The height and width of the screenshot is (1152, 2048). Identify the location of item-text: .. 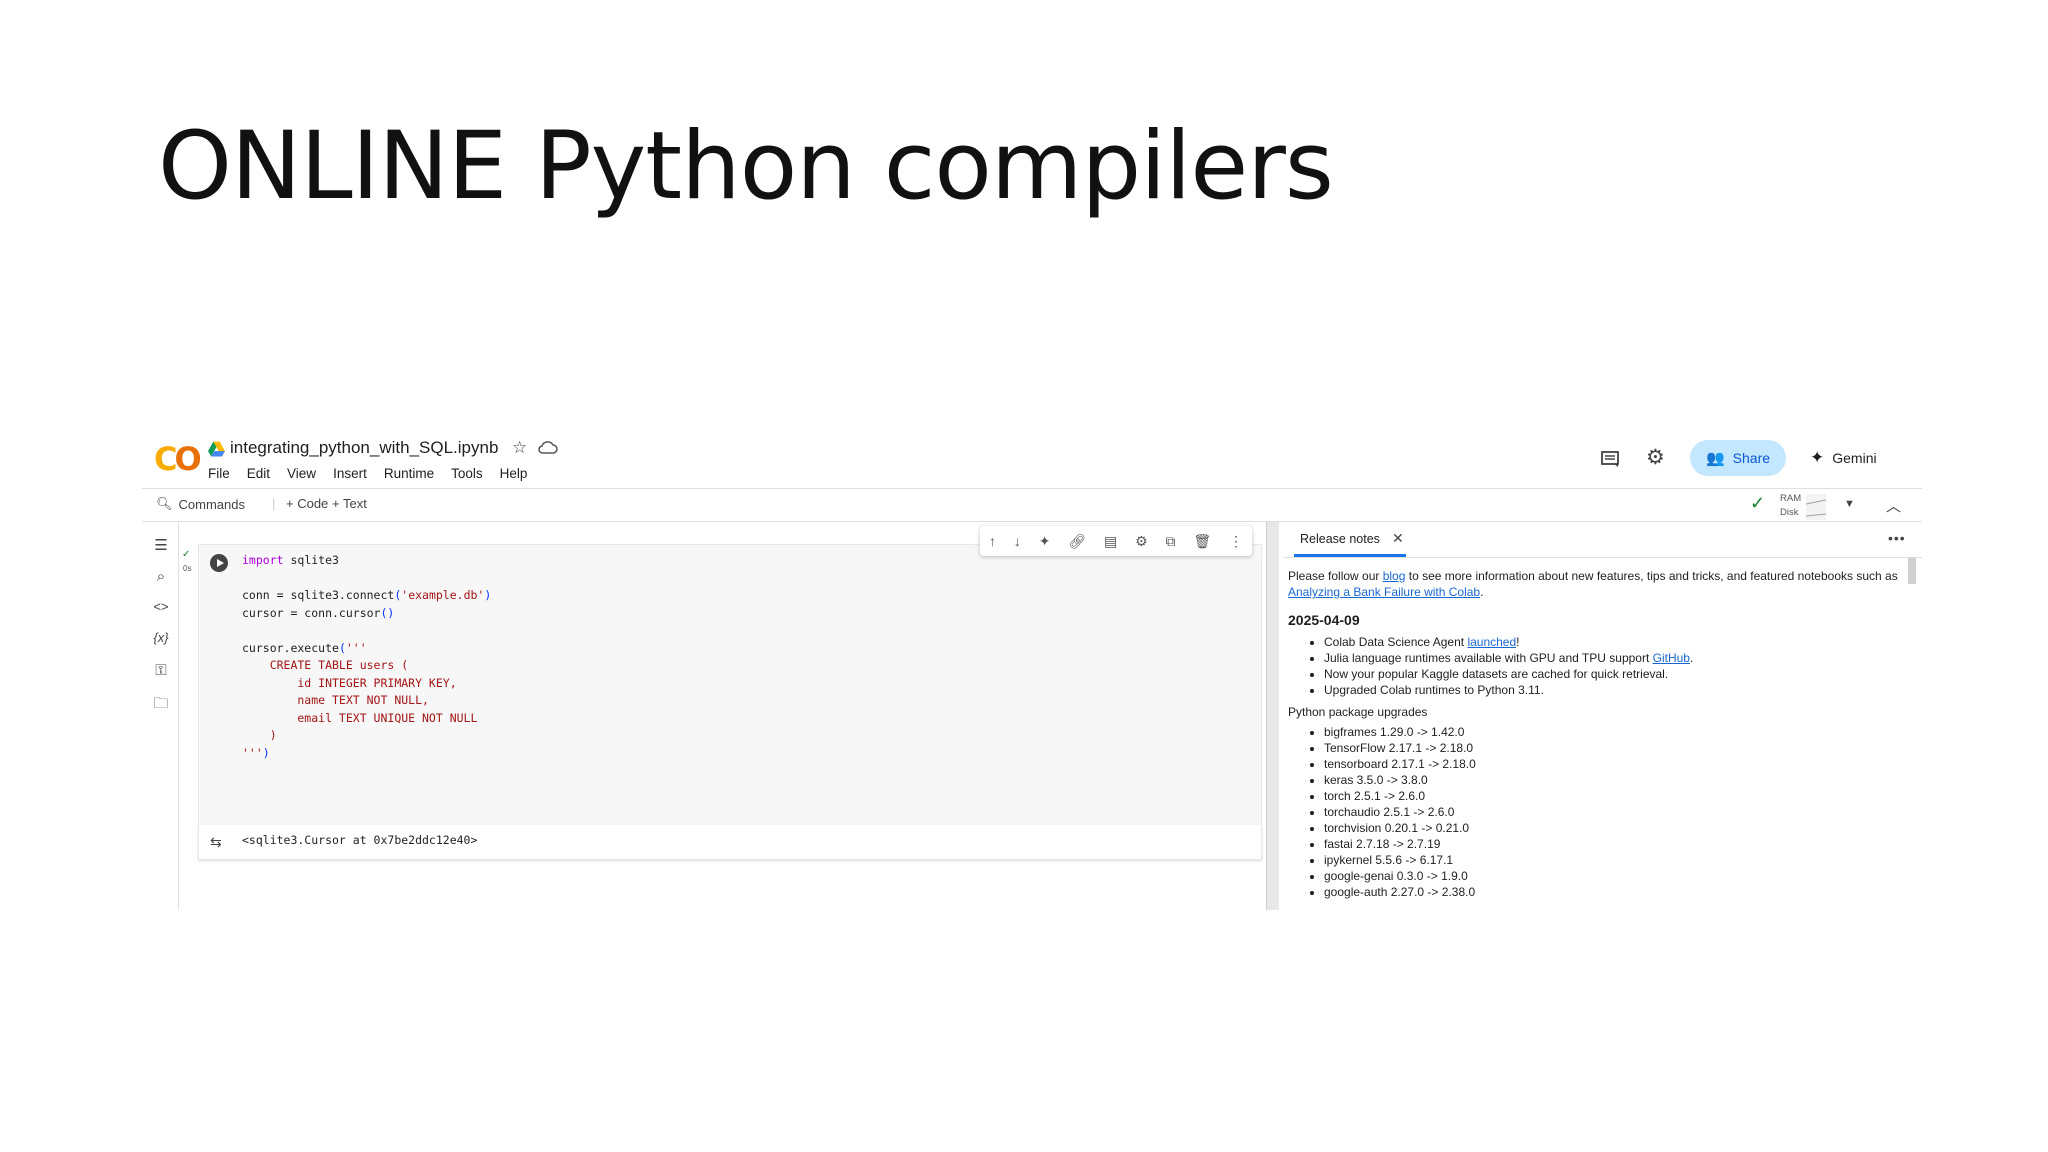
(1691, 658).